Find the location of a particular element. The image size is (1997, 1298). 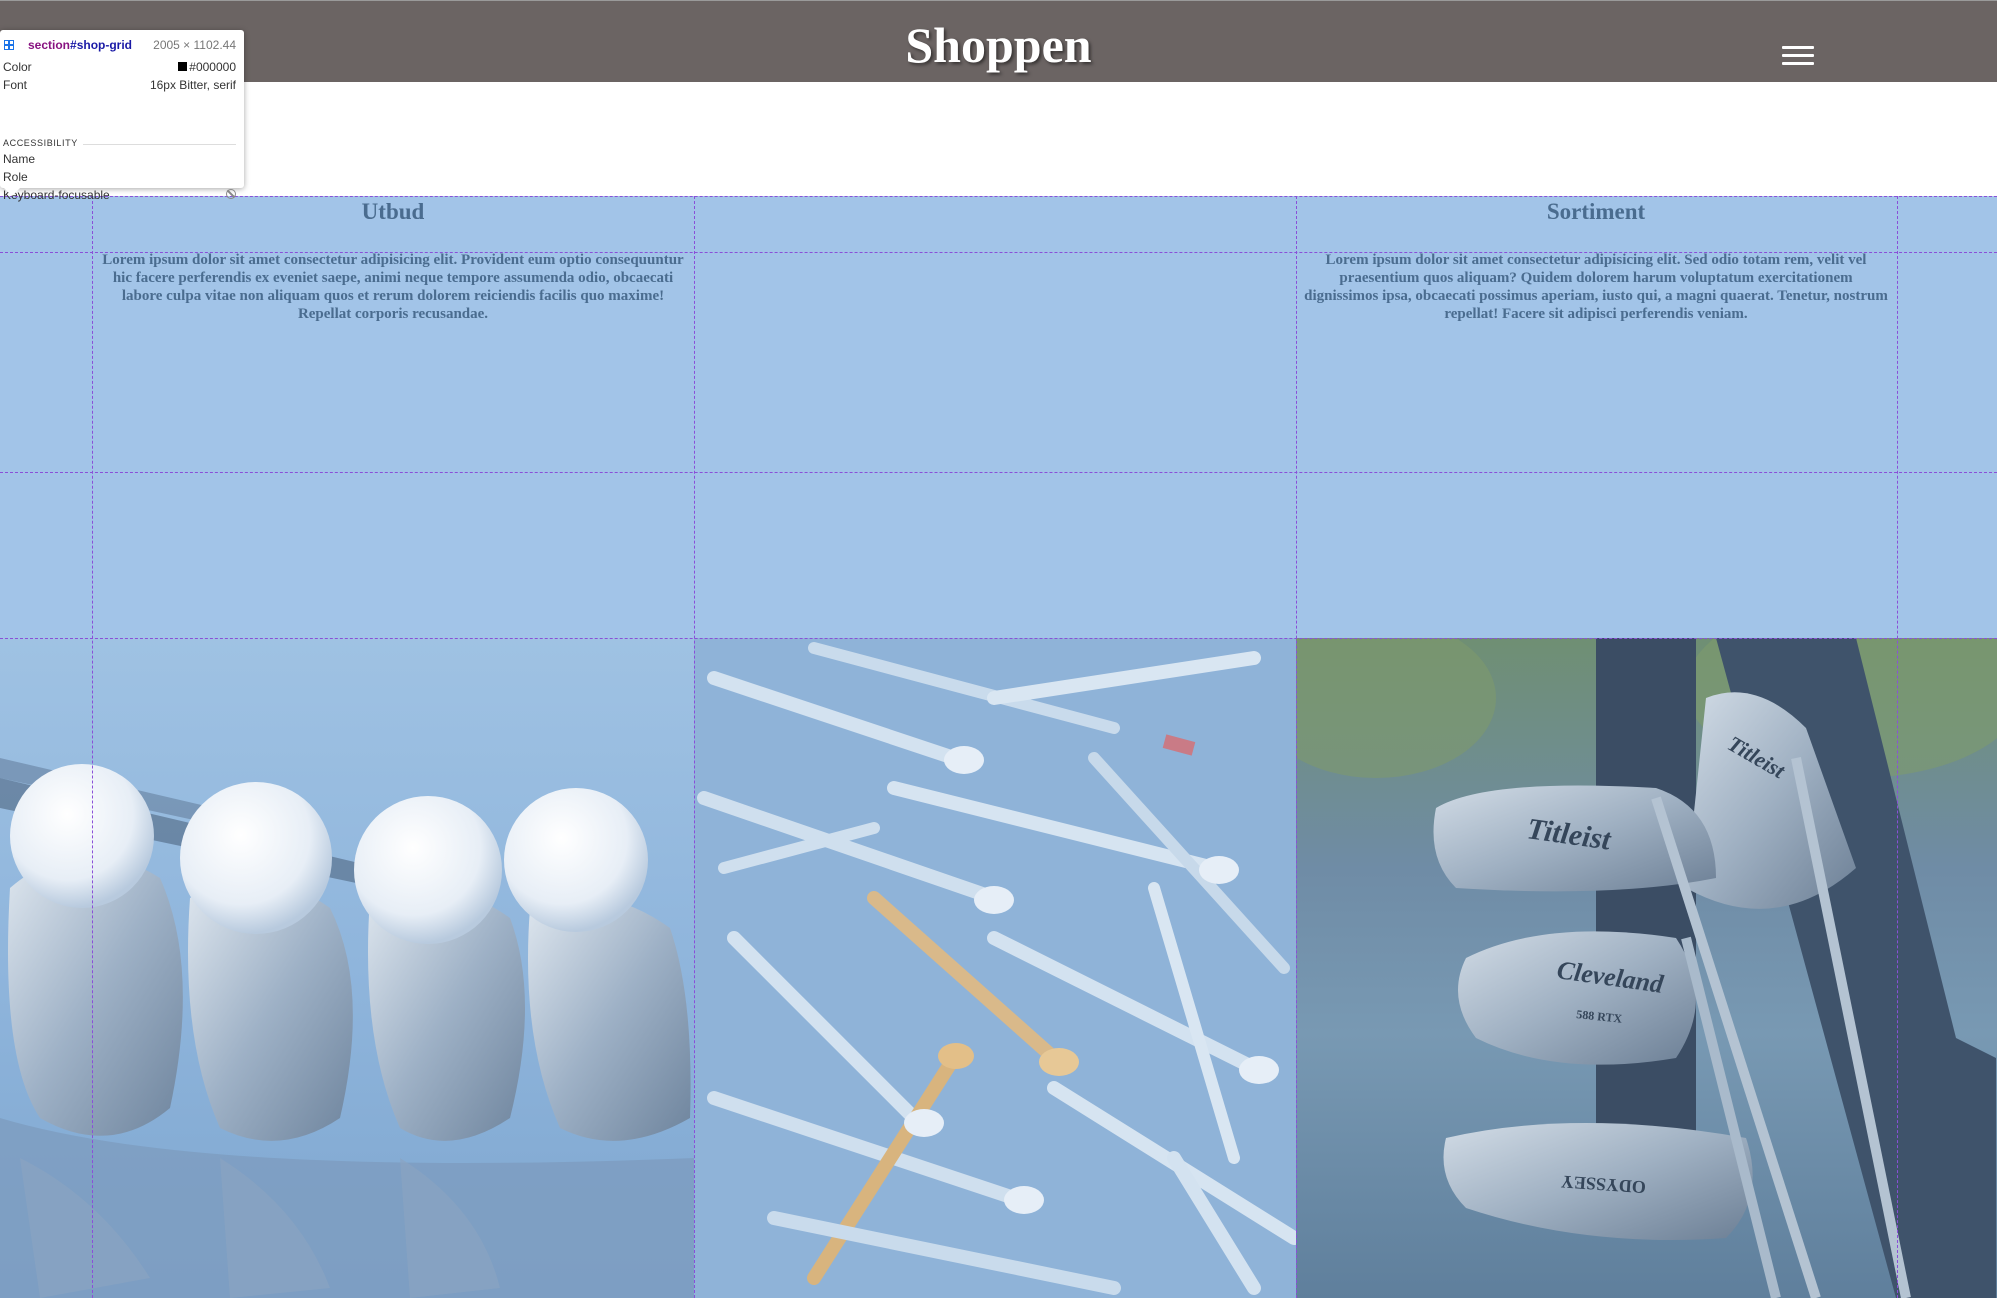

element-dimensions: 2005 × 1102.44 is located at coordinates (194, 45).